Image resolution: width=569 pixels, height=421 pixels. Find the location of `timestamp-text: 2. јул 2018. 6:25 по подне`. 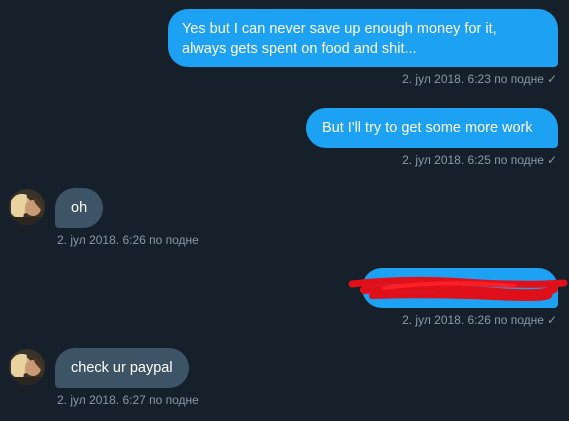

timestamp-text: 2. јул 2018. 6:25 по подне is located at coordinates (473, 160).